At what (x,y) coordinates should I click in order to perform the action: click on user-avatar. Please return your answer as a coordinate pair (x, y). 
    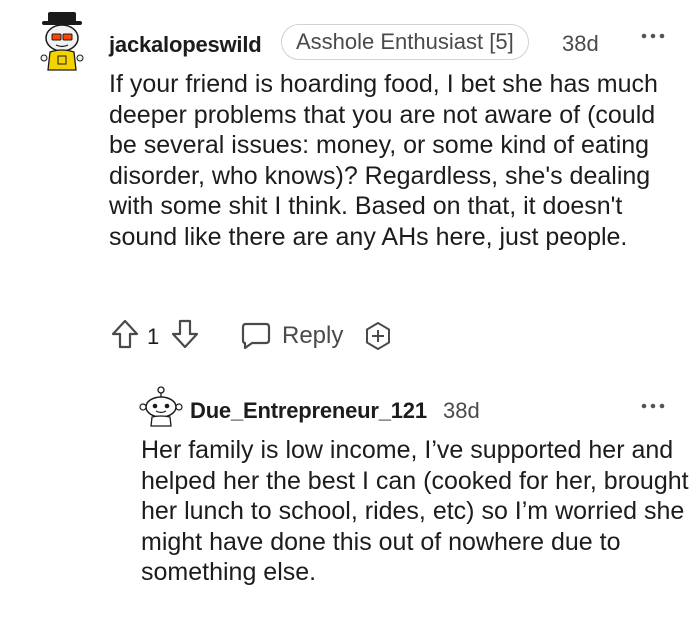
    Looking at the image, I should click on (62, 41).